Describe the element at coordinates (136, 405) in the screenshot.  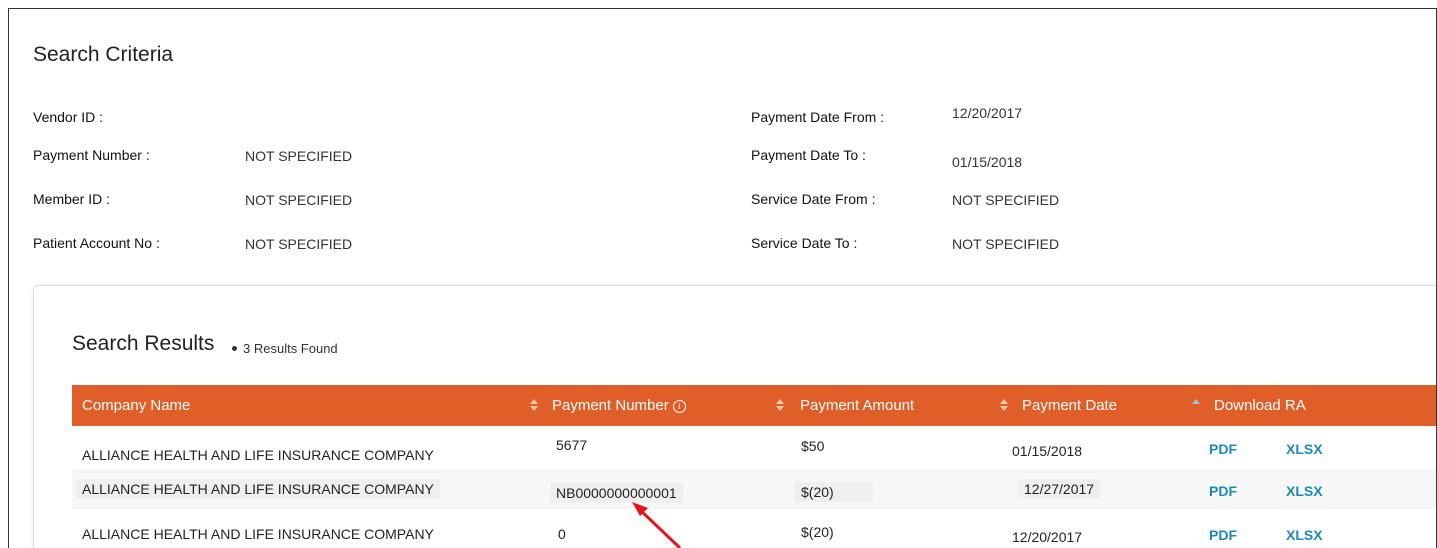
I see `column-company-name: Company Name` at that location.